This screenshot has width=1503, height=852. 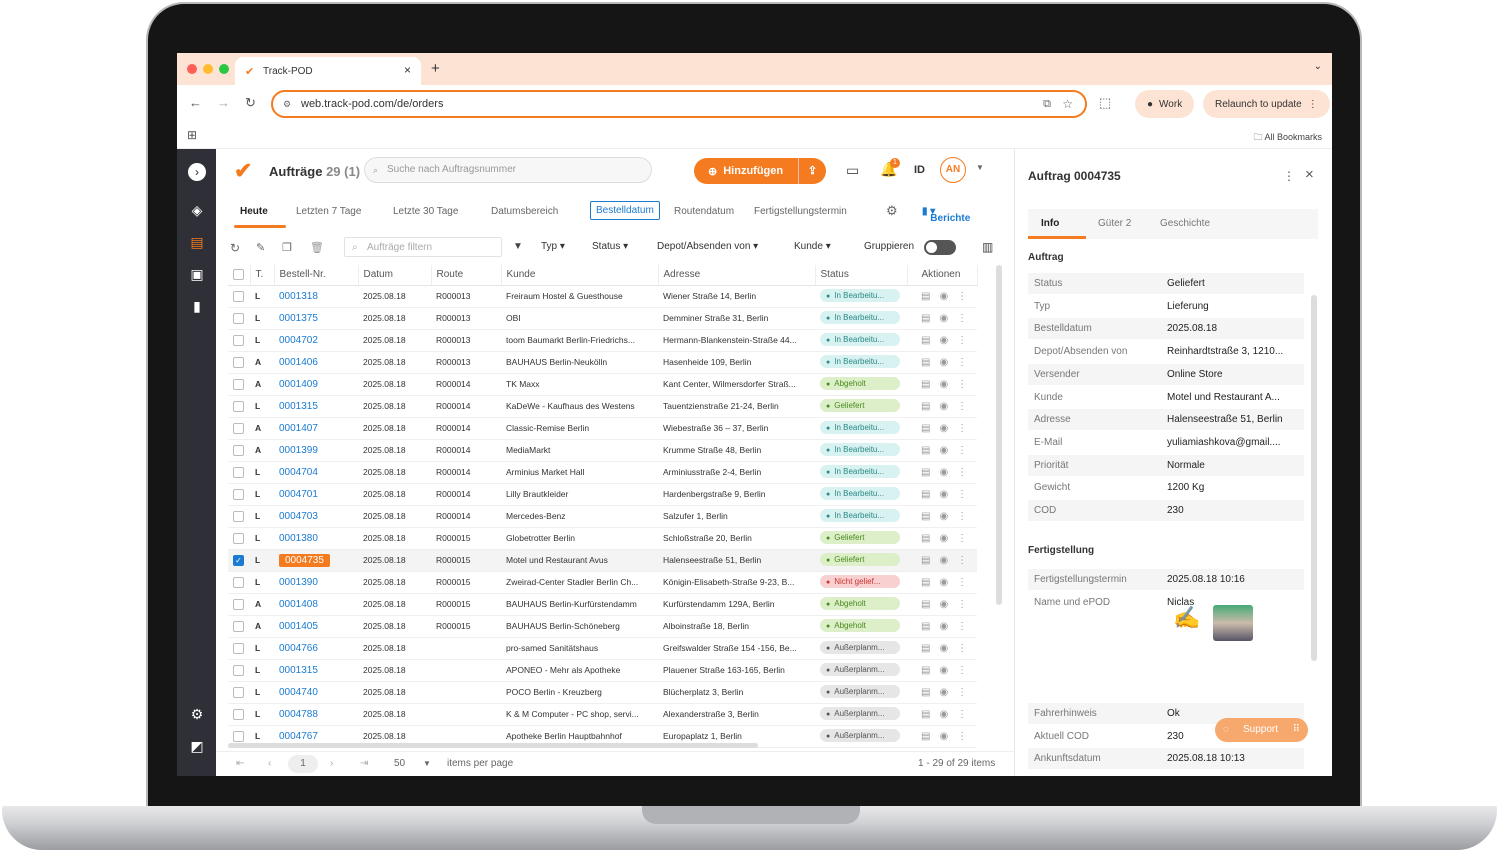 What do you see at coordinates (224, 69) in the screenshot?
I see `maximize-window-button` at bounding box center [224, 69].